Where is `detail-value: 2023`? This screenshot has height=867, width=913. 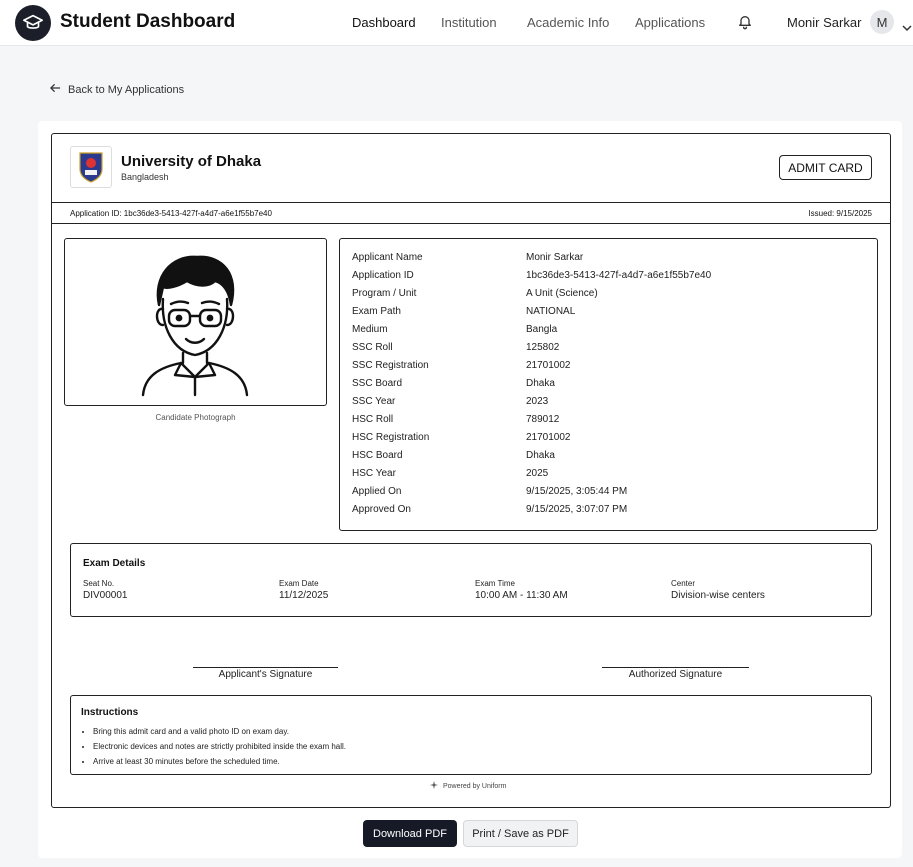 detail-value: 2023 is located at coordinates (537, 401).